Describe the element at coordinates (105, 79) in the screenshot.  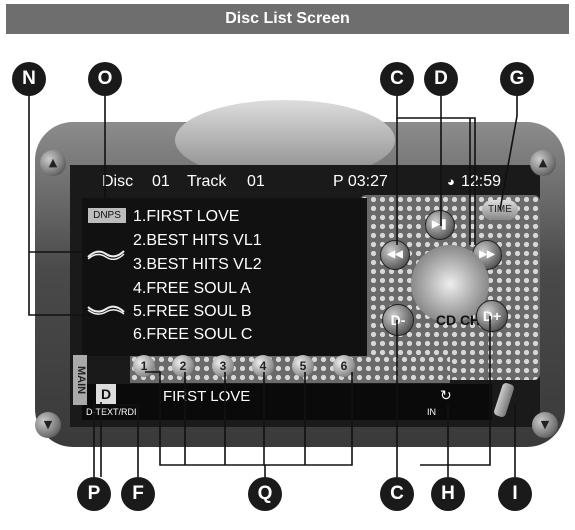
I see `callout-o: O` at that location.